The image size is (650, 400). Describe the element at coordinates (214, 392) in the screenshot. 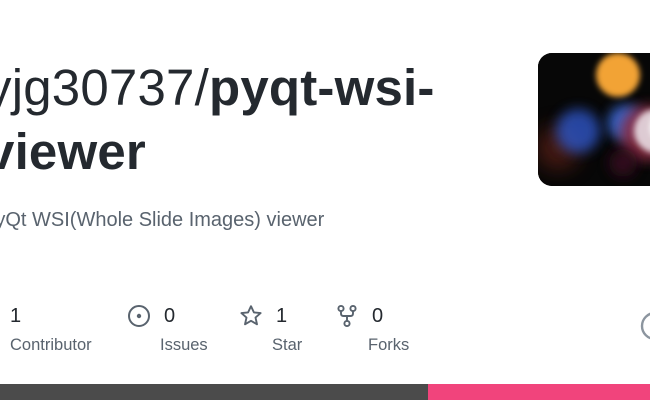

I see `language-bar-segment-primary` at that location.